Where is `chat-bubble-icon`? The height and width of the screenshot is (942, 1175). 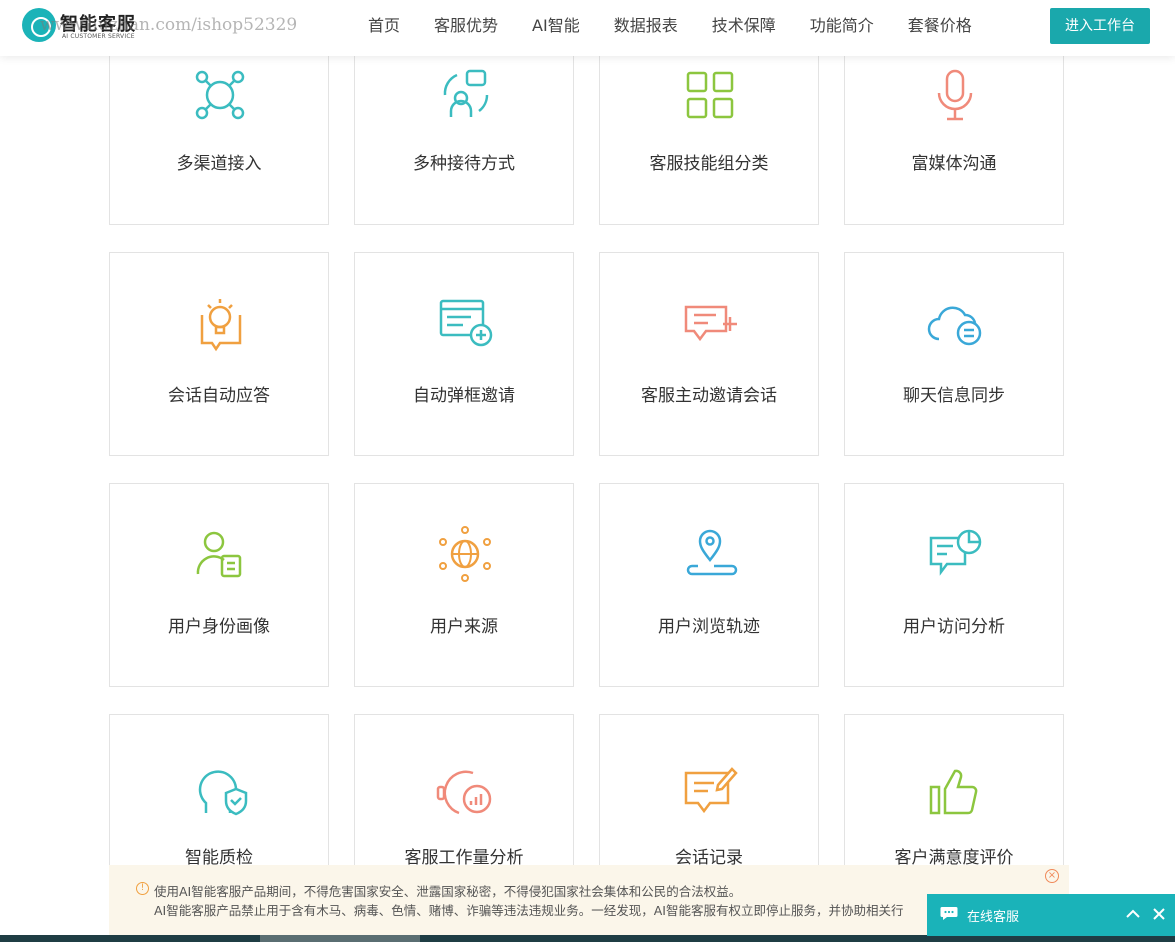 chat-bubble-icon is located at coordinates (949, 913).